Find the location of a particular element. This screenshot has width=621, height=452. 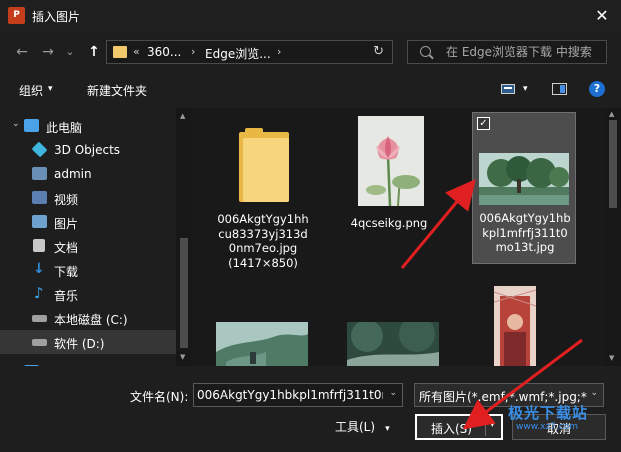

up-button: ↑ is located at coordinates (94, 52).